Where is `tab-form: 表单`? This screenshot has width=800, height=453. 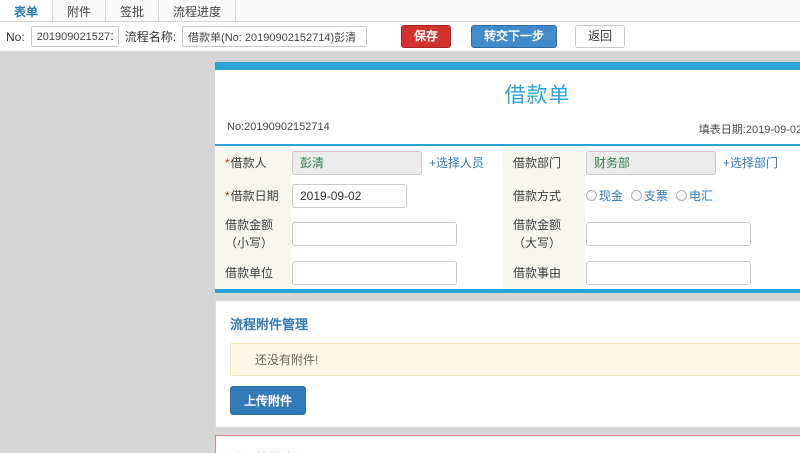 tab-form: 表单 is located at coordinates (27, 10).